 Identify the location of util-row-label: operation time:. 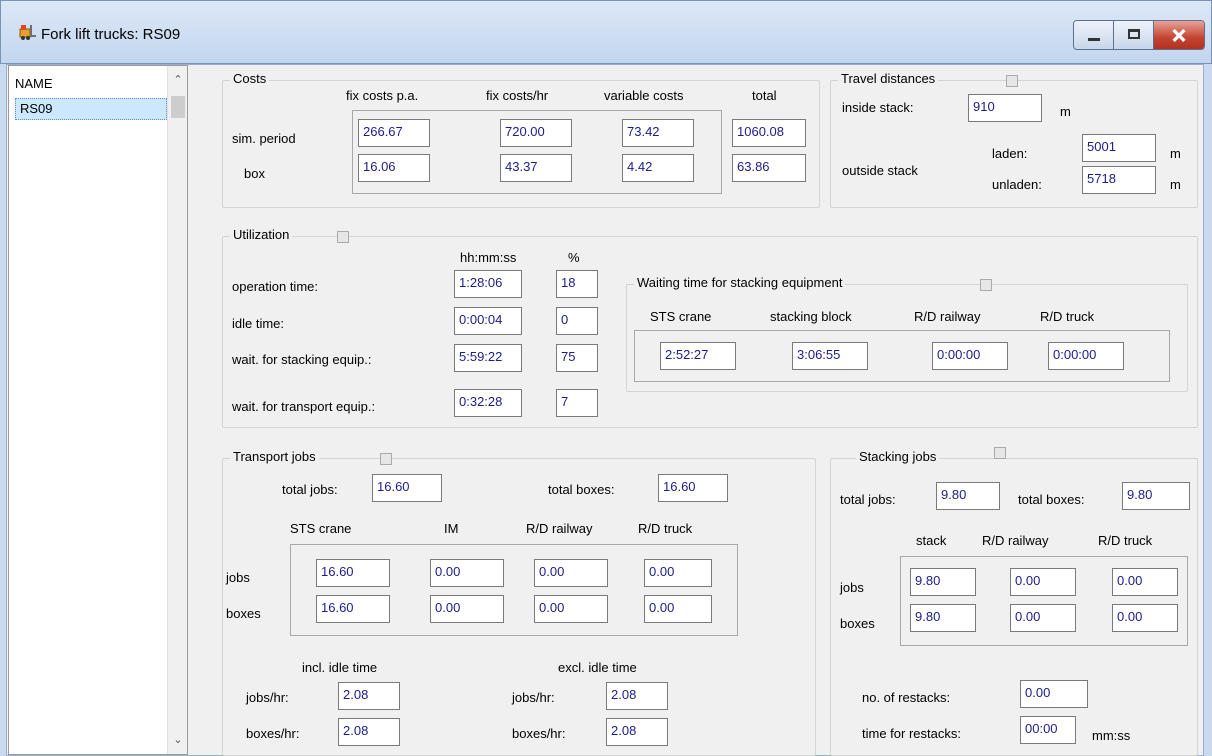
(275, 286).